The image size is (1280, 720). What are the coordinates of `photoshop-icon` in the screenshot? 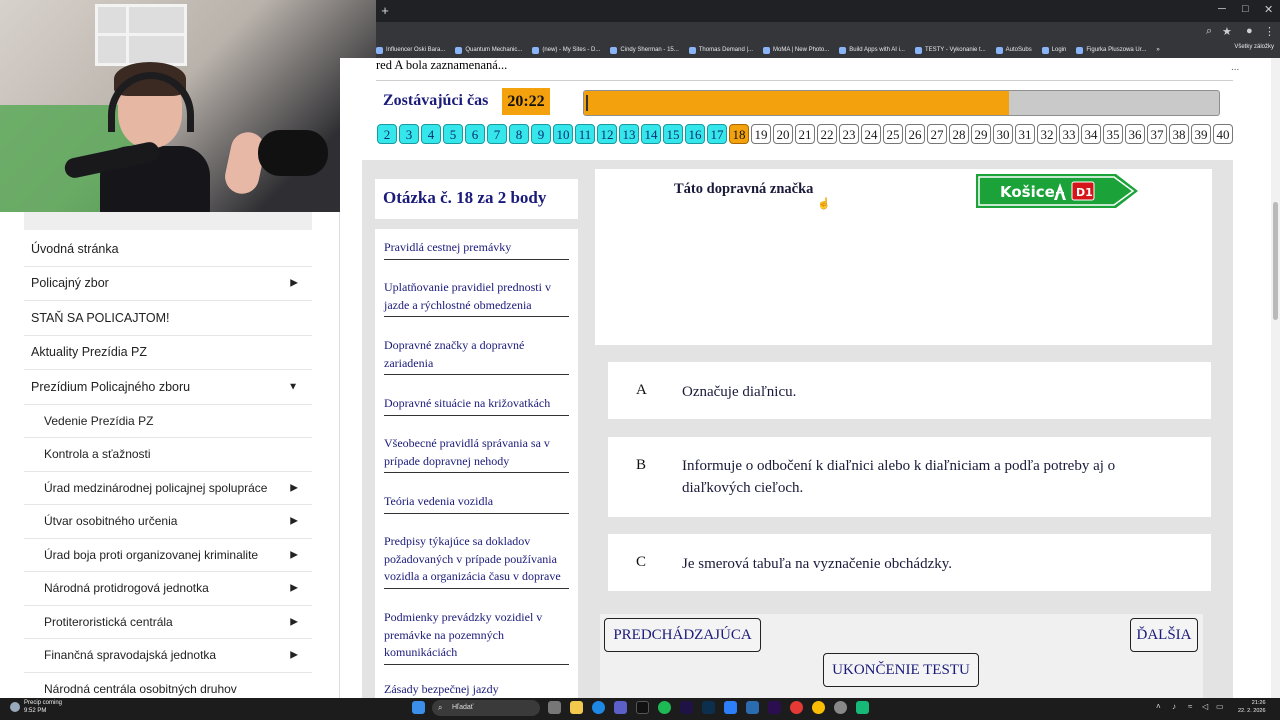 It's located at (752, 707).